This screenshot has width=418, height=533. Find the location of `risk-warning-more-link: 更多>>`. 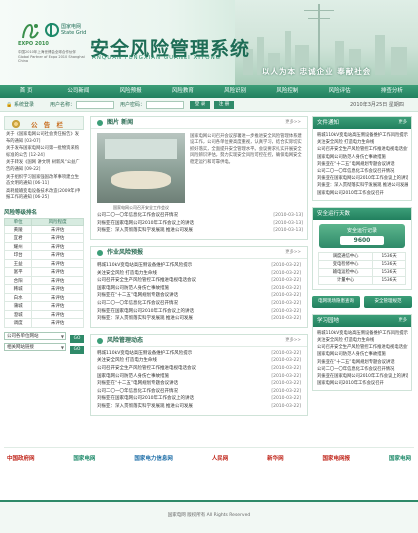

risk-warning-more-link: 更多>> is located at coordinates (293, 253).